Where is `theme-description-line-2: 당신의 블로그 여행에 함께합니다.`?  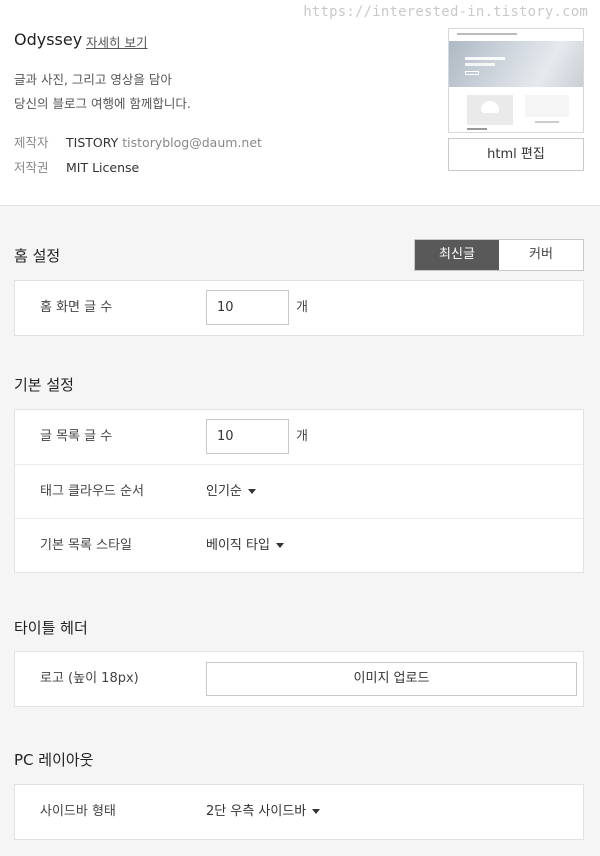
theme-description-line-2: 당신의 블로그 여행에 함께합니다. is located at coordinates (102, 103).